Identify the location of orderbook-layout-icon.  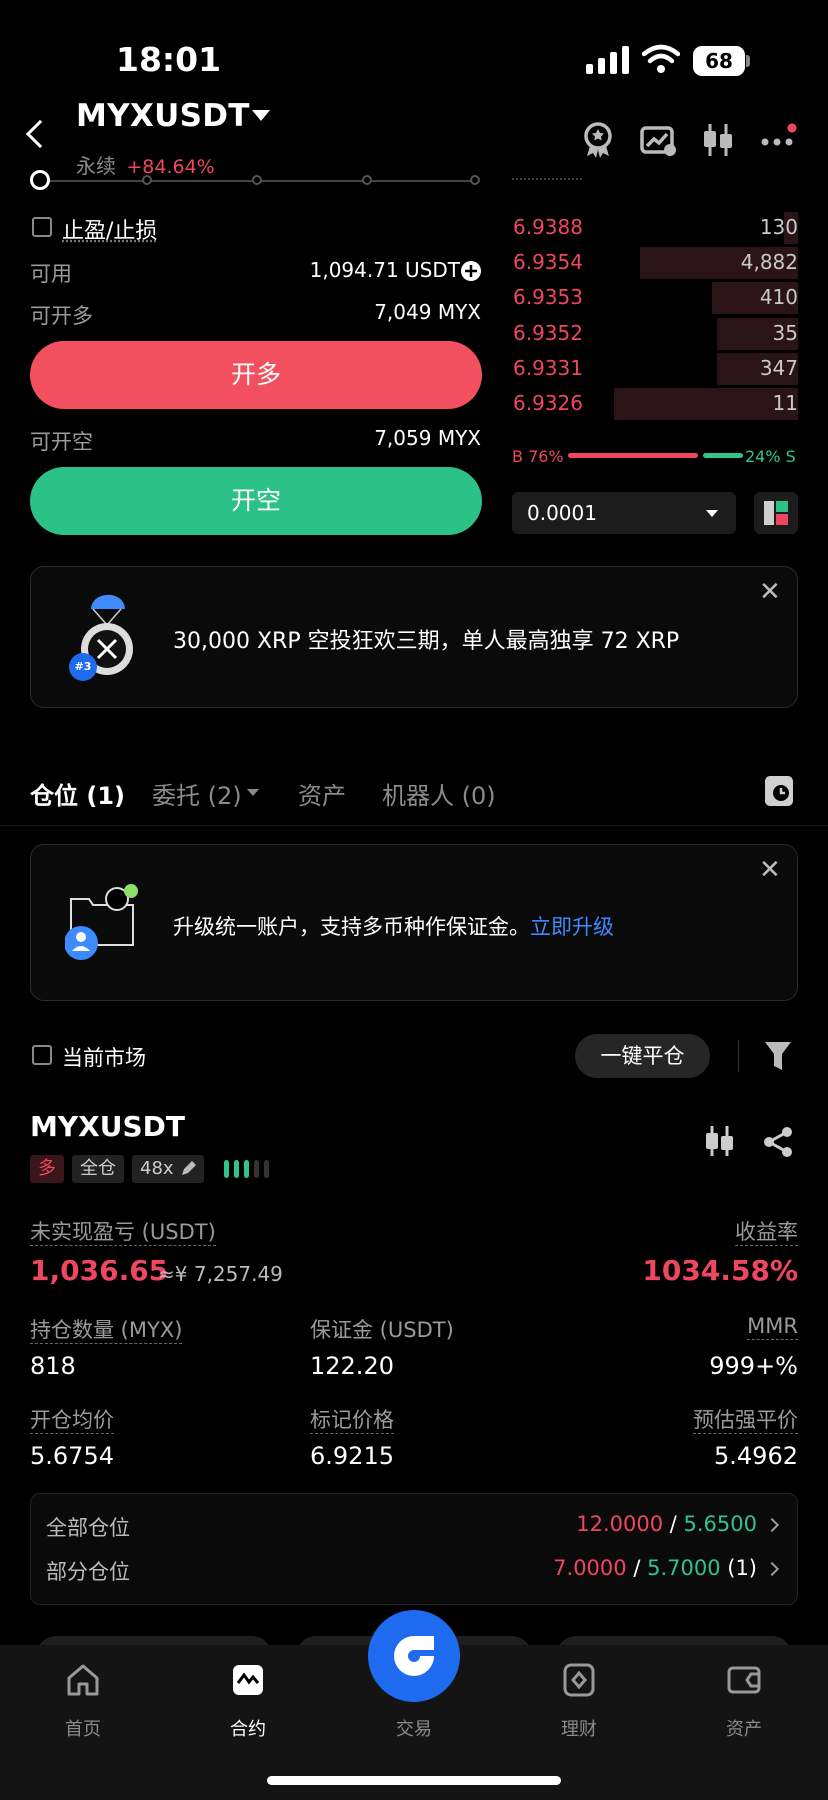
(776, 513).